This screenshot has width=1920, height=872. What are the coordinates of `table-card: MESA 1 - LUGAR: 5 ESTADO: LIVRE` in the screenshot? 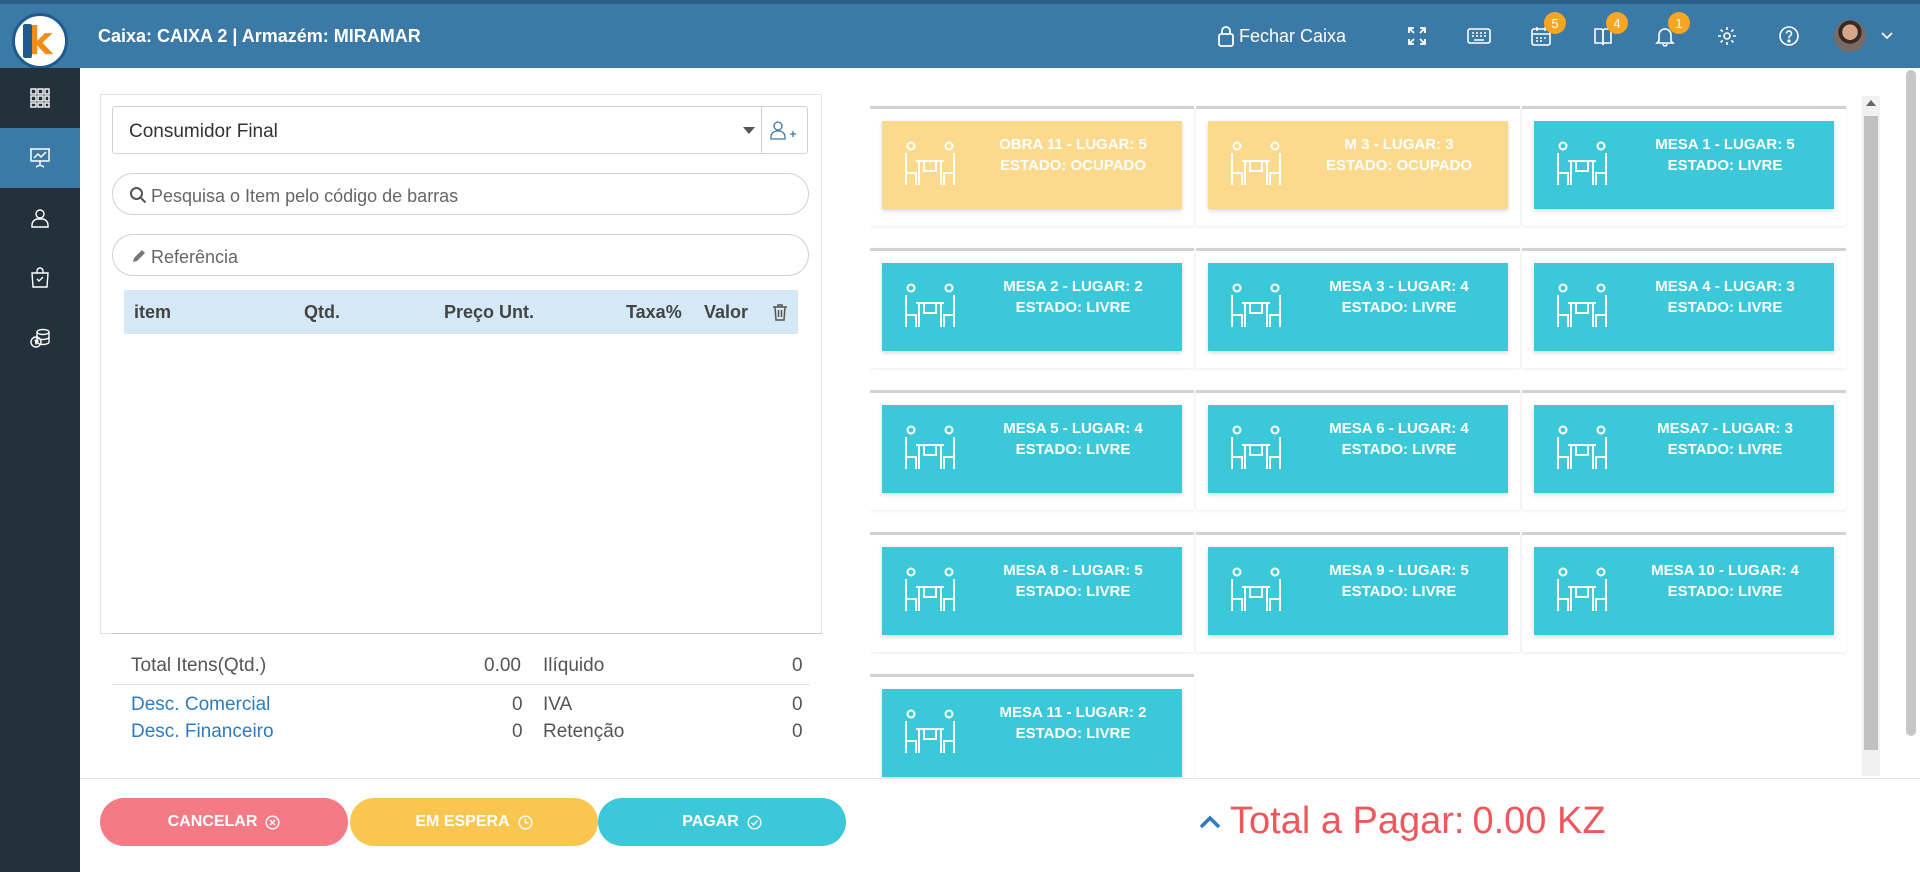 It's located at (1684, 166).